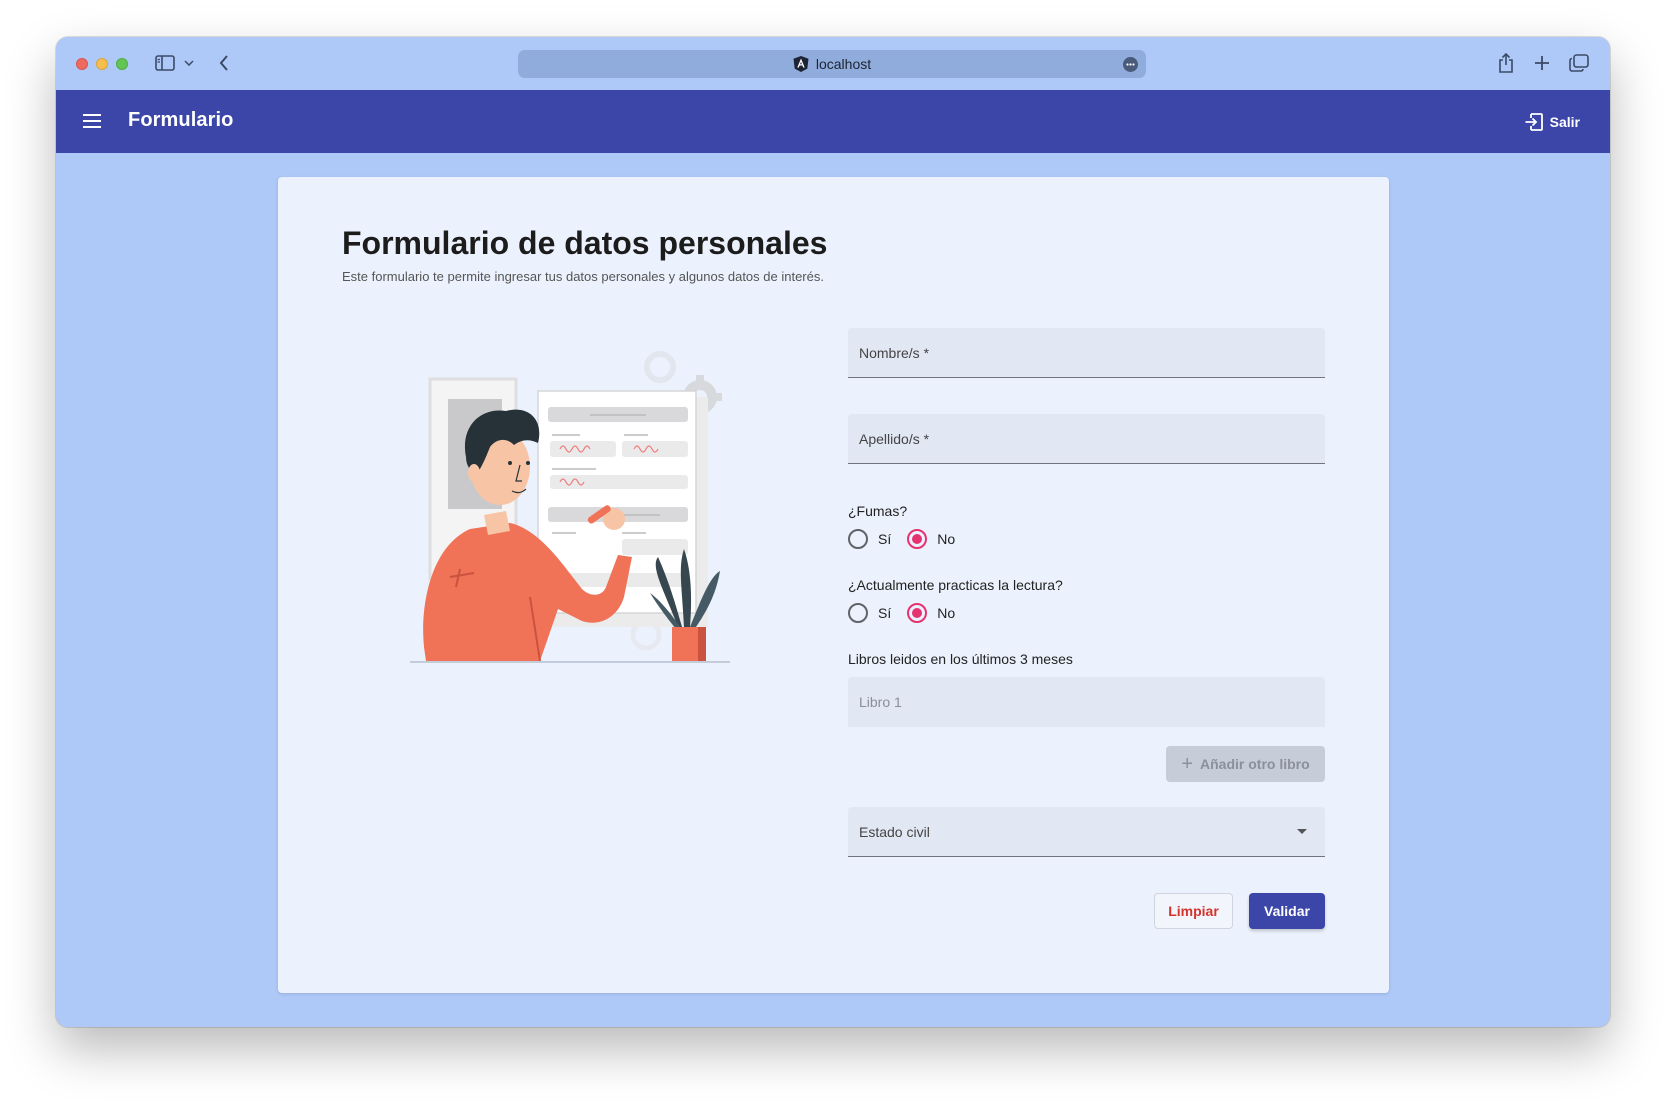 Image resolution: width=1666 pixels, height=1102 pixels. What do you see at coordinates (82, 64) in the screenshot?
I see `close-window-button` at bounding box center [82, 64].